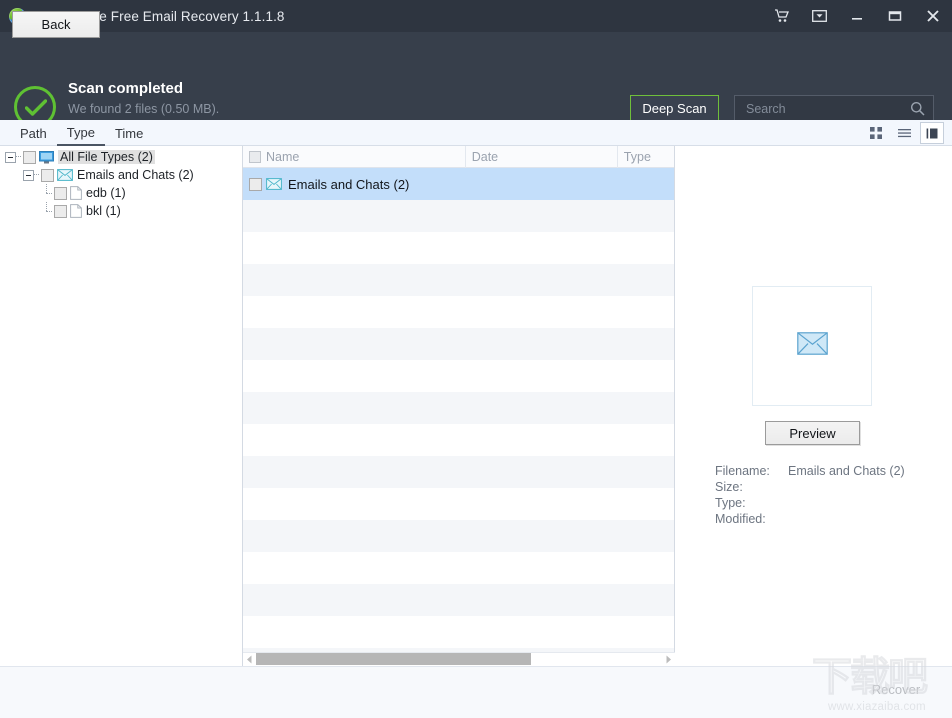  Describe the element at coordinates (255, 184) in the screenshot. I see `row-checkbox` at that location.